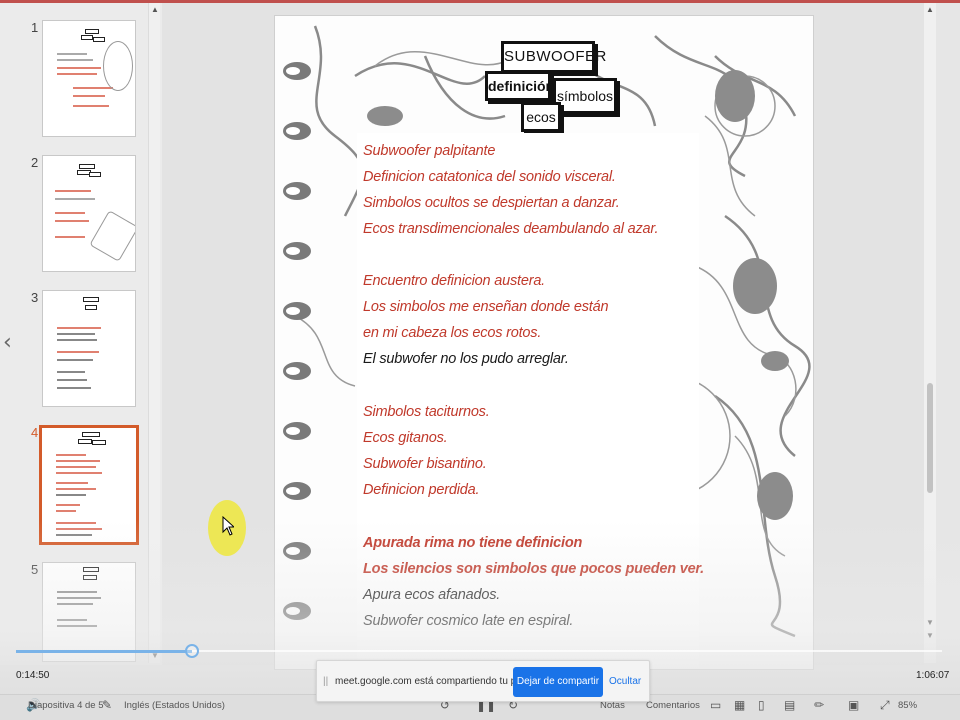 The width and height of the screenshot is (960, 720). Describe the element at coordinates (154, 333) in the screenshot. I see `thumbnail-scrollbar: ▲ ▼` at that location.